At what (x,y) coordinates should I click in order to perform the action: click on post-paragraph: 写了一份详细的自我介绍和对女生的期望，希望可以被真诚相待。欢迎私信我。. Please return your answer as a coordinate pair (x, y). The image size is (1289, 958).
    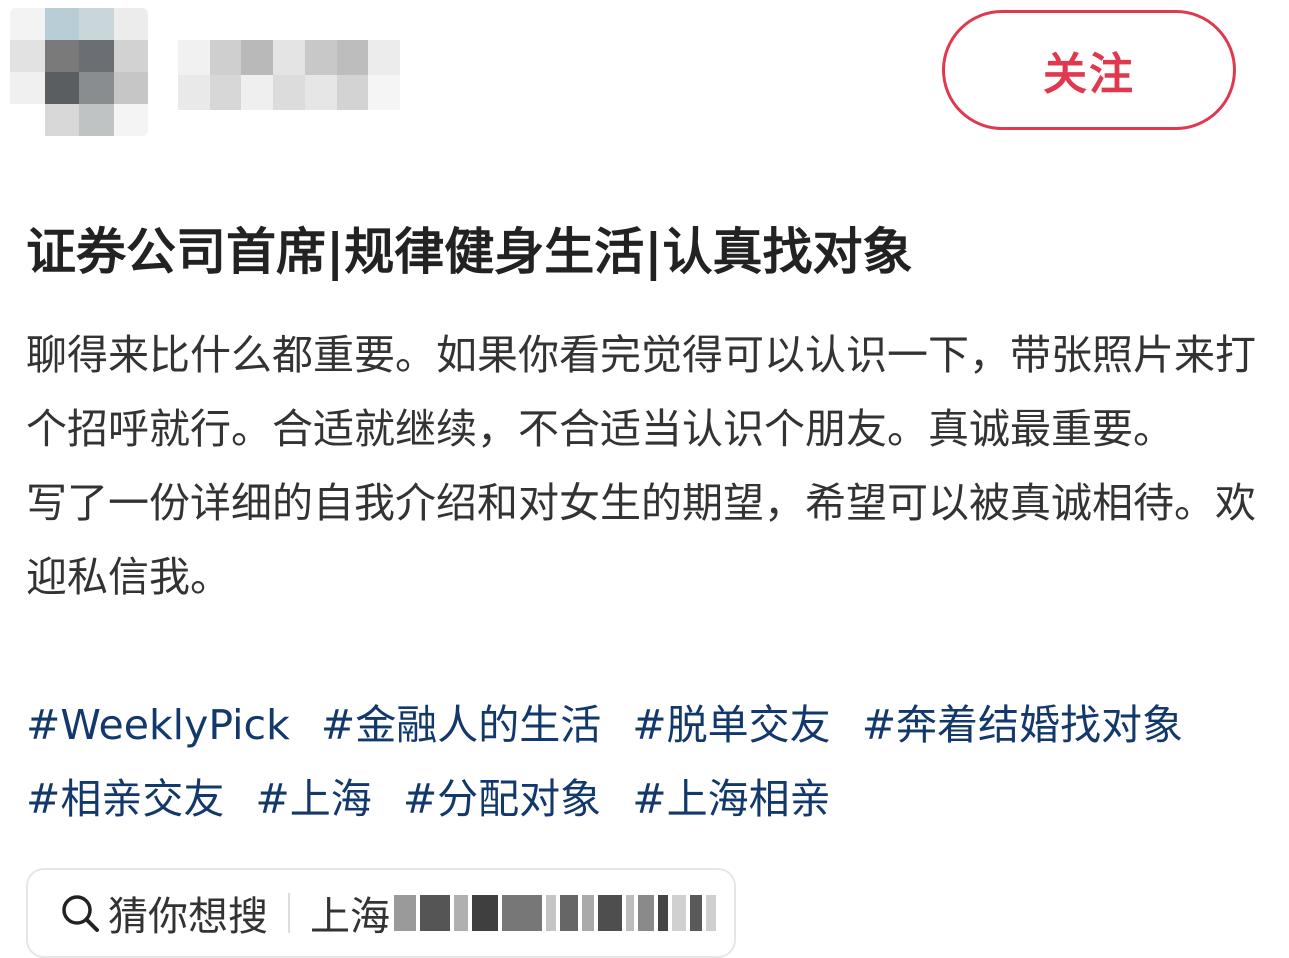
    Looking at the image, I should click on (641, 540).